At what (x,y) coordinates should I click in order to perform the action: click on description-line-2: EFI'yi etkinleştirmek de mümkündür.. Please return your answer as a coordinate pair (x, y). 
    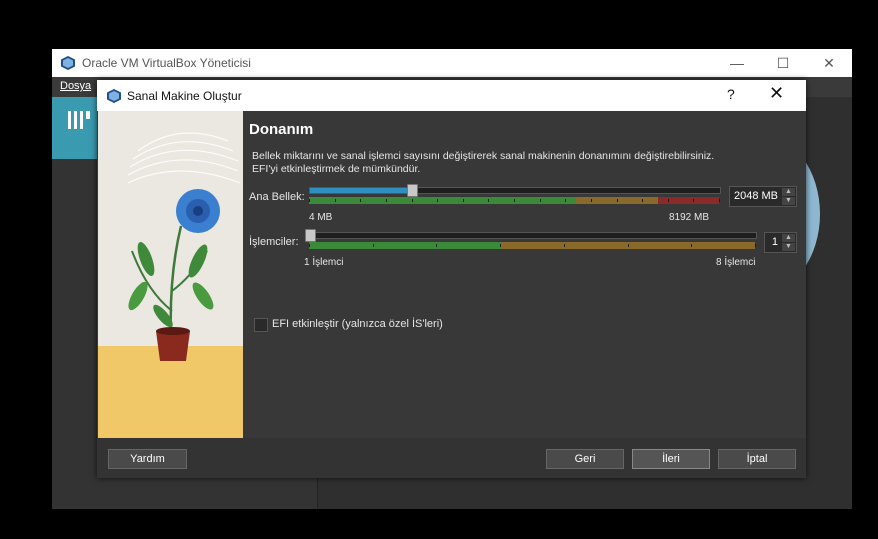
    Looking at the image, I should click on (336, 169).